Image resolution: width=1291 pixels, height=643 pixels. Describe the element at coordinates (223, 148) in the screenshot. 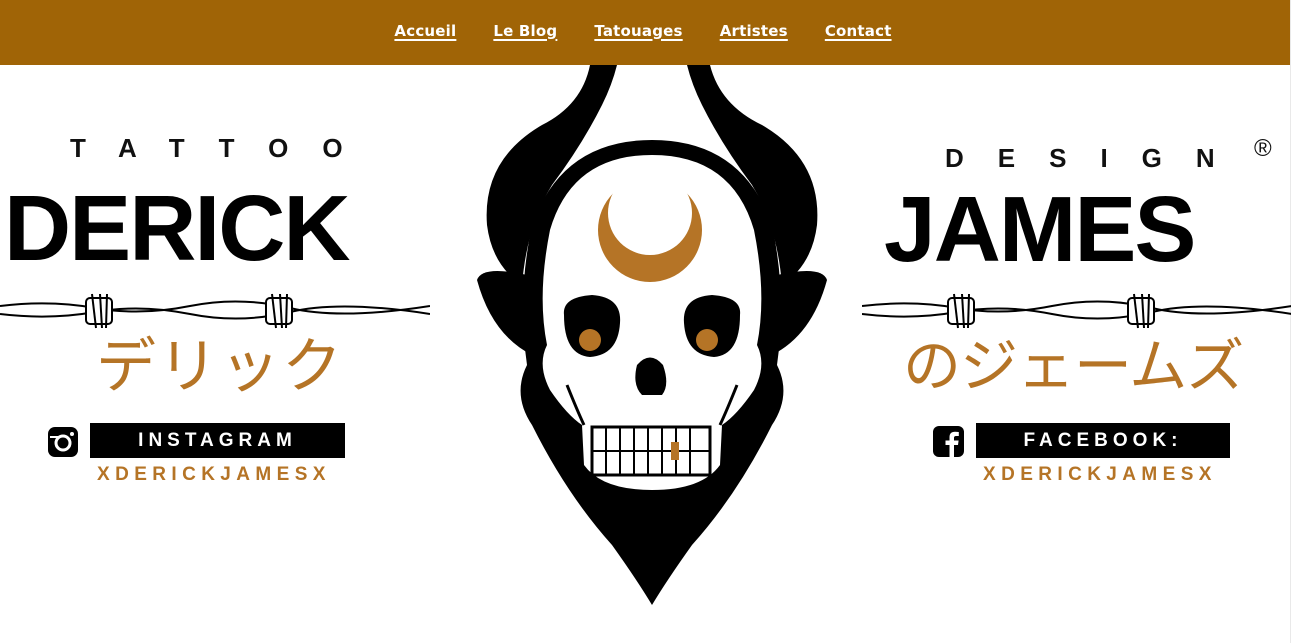

I see `logo-tattoo-text: TATTOO` at that location.